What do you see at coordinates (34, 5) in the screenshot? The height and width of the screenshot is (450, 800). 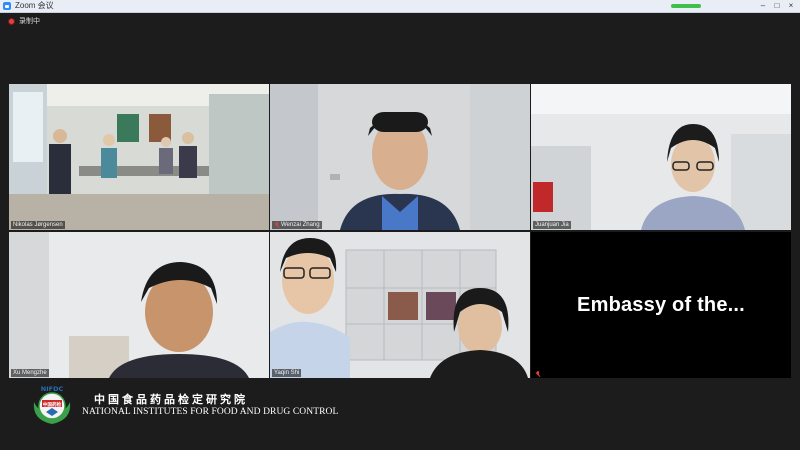 I see `window-title: Zoom 会议` at bounding box center [34, 5].